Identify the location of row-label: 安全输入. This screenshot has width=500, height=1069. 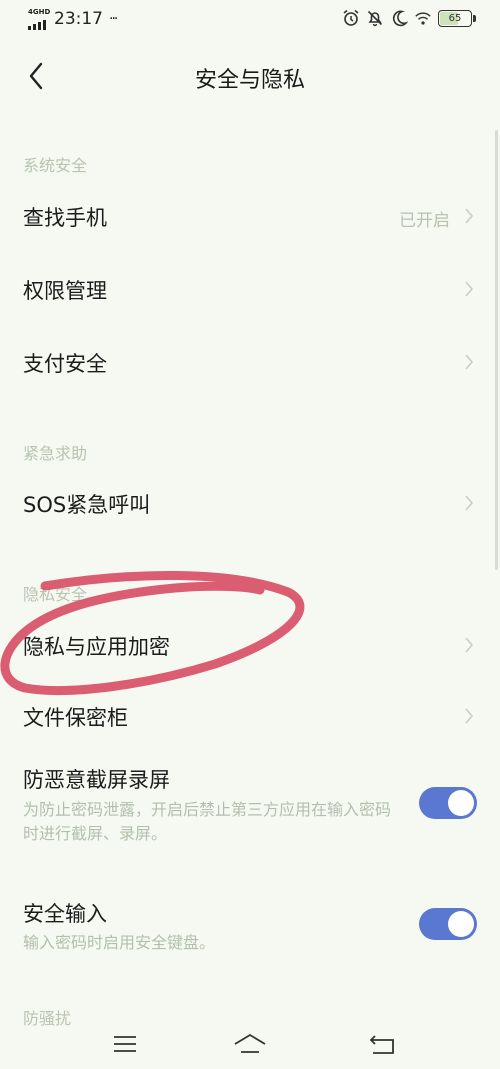
(65, 914).